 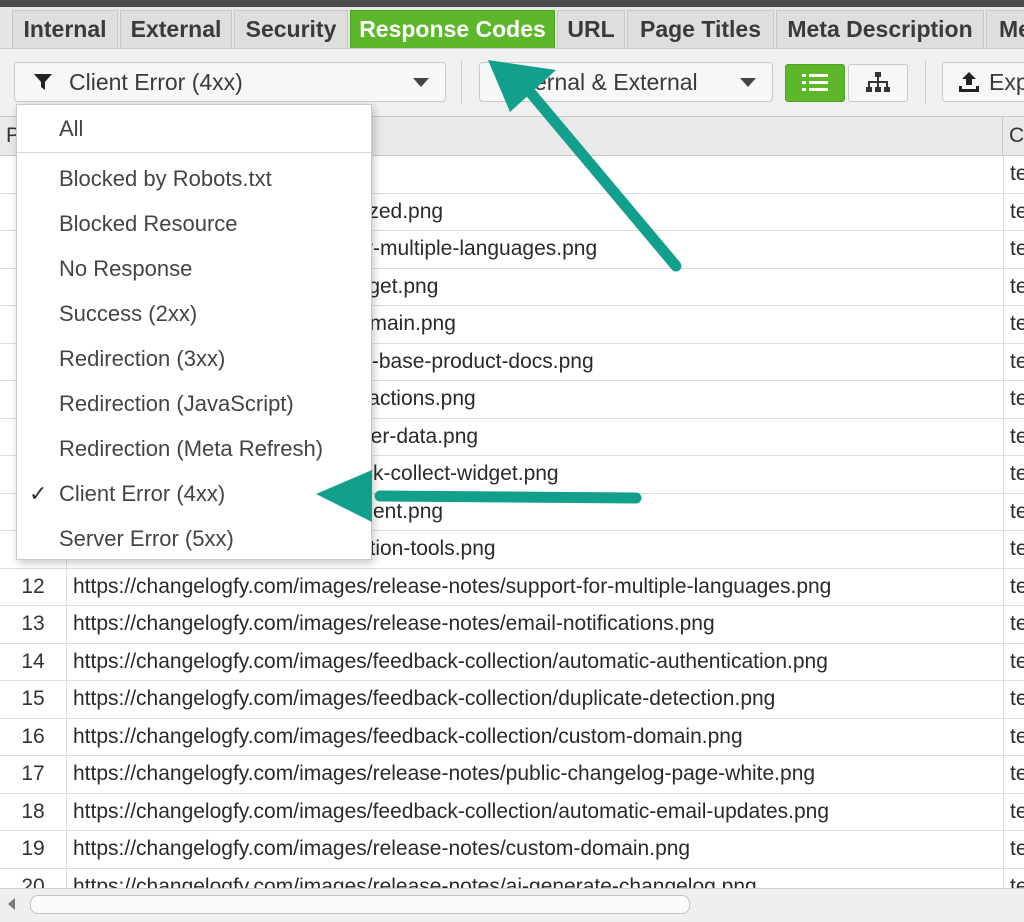 I want to click on tab-url: URL, so click(x=591, y=29).